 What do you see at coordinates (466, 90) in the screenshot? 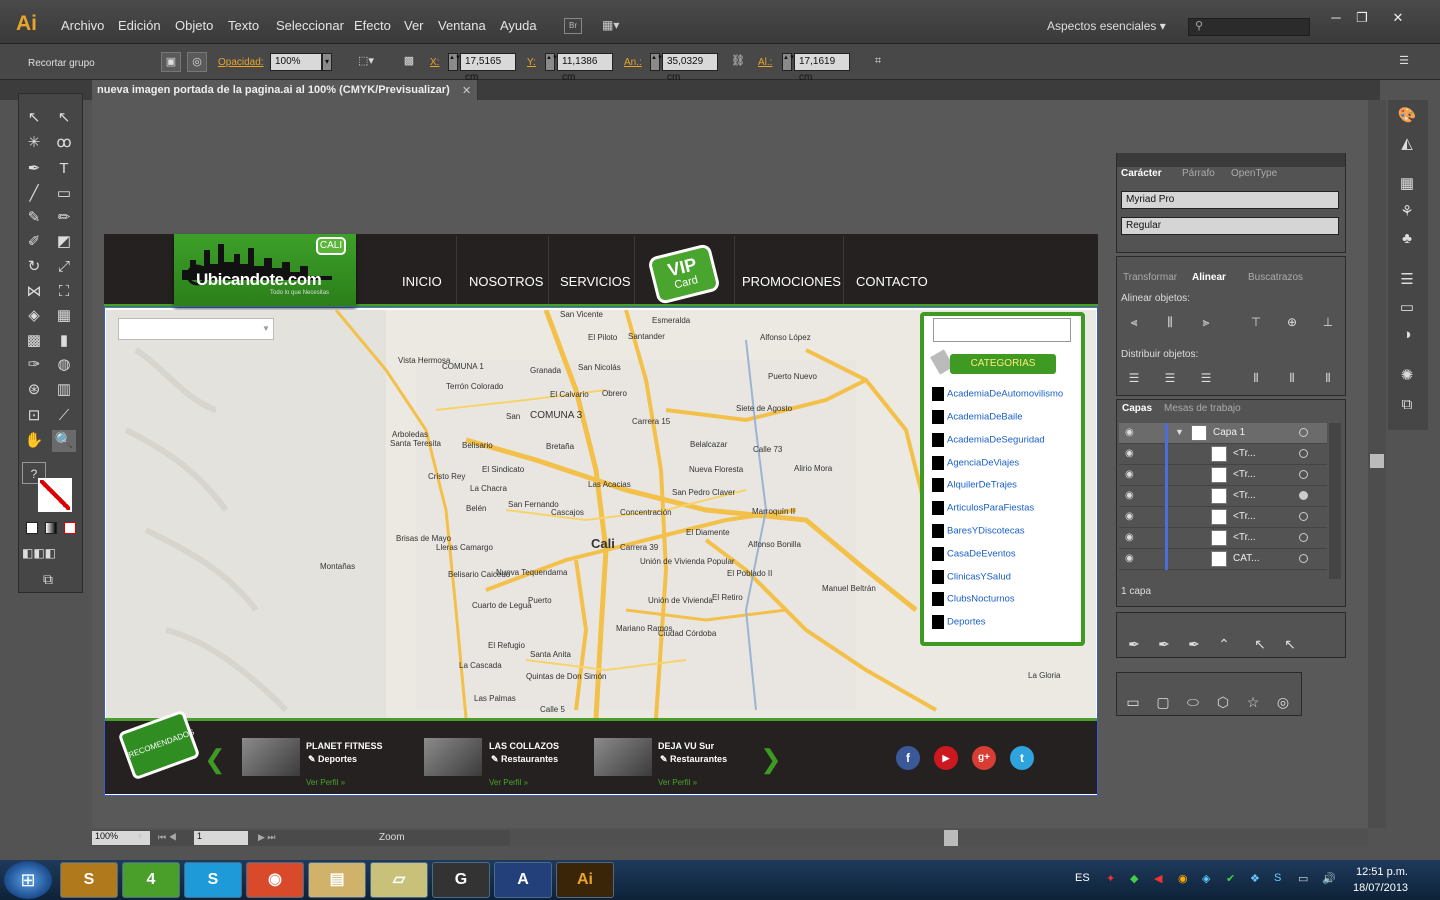
I see `close-tab-icon: ✕` at bounding box center [466, 90].